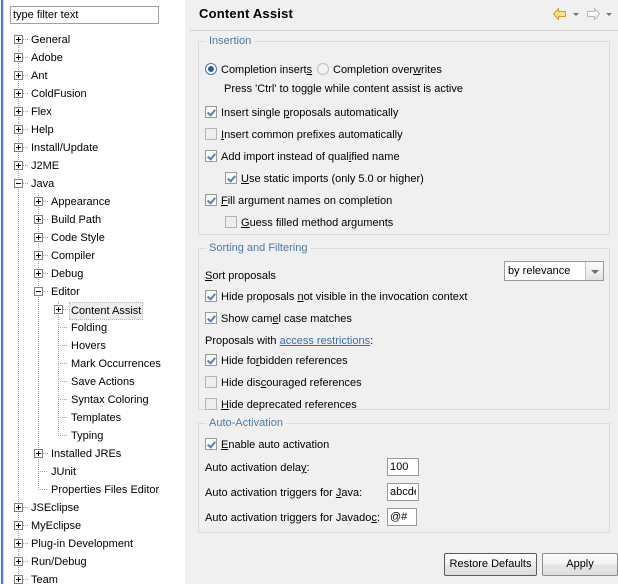 This screenshot has height=584, width=618. I want to click on tree-item-folding: Folding, so click(94, 328).